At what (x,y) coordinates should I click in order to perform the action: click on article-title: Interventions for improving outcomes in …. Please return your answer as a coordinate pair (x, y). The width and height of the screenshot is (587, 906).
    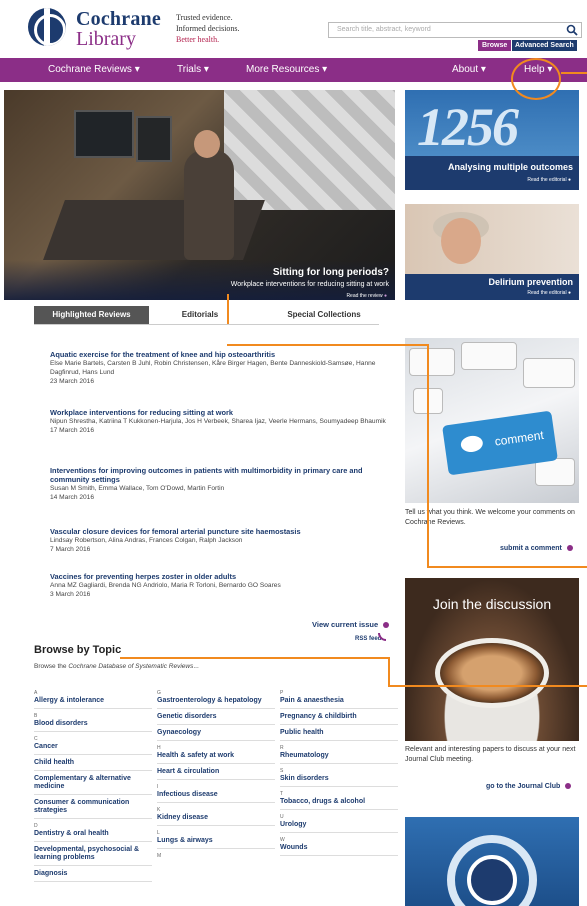
    Looking at the image, I should click on (220, 475).